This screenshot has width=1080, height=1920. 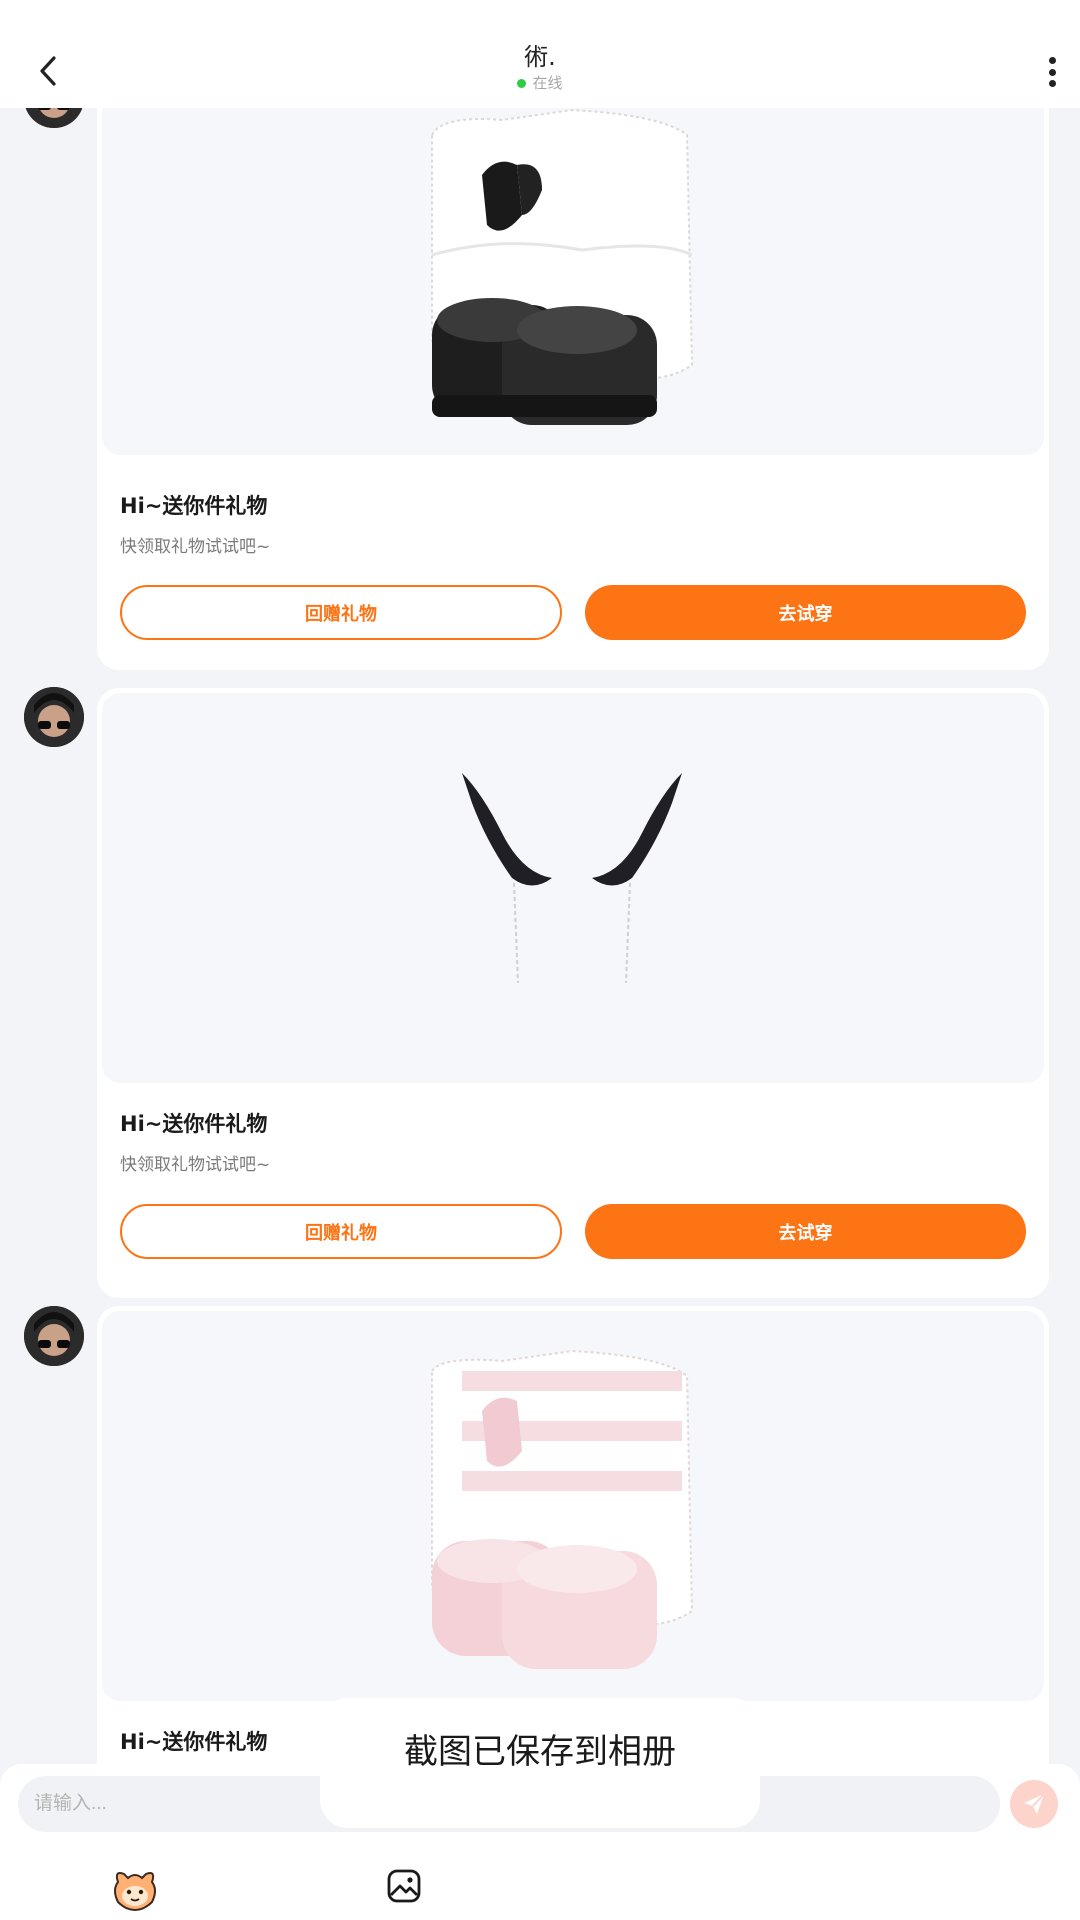 I want to click on more-button, so click(x=1052, y=72).